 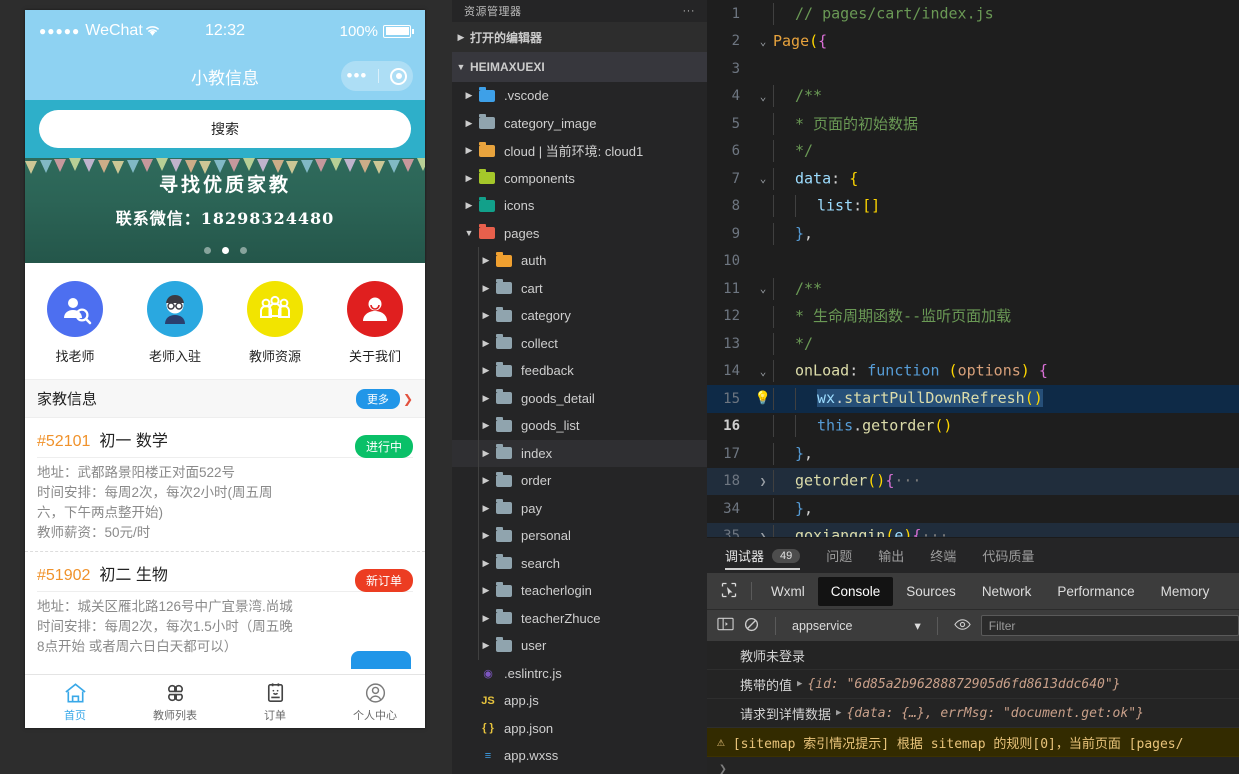 I want to click on console-value: {id: "6d85a2b96288872905d6fd8613ddc640"}, so click(x=963, y=684).